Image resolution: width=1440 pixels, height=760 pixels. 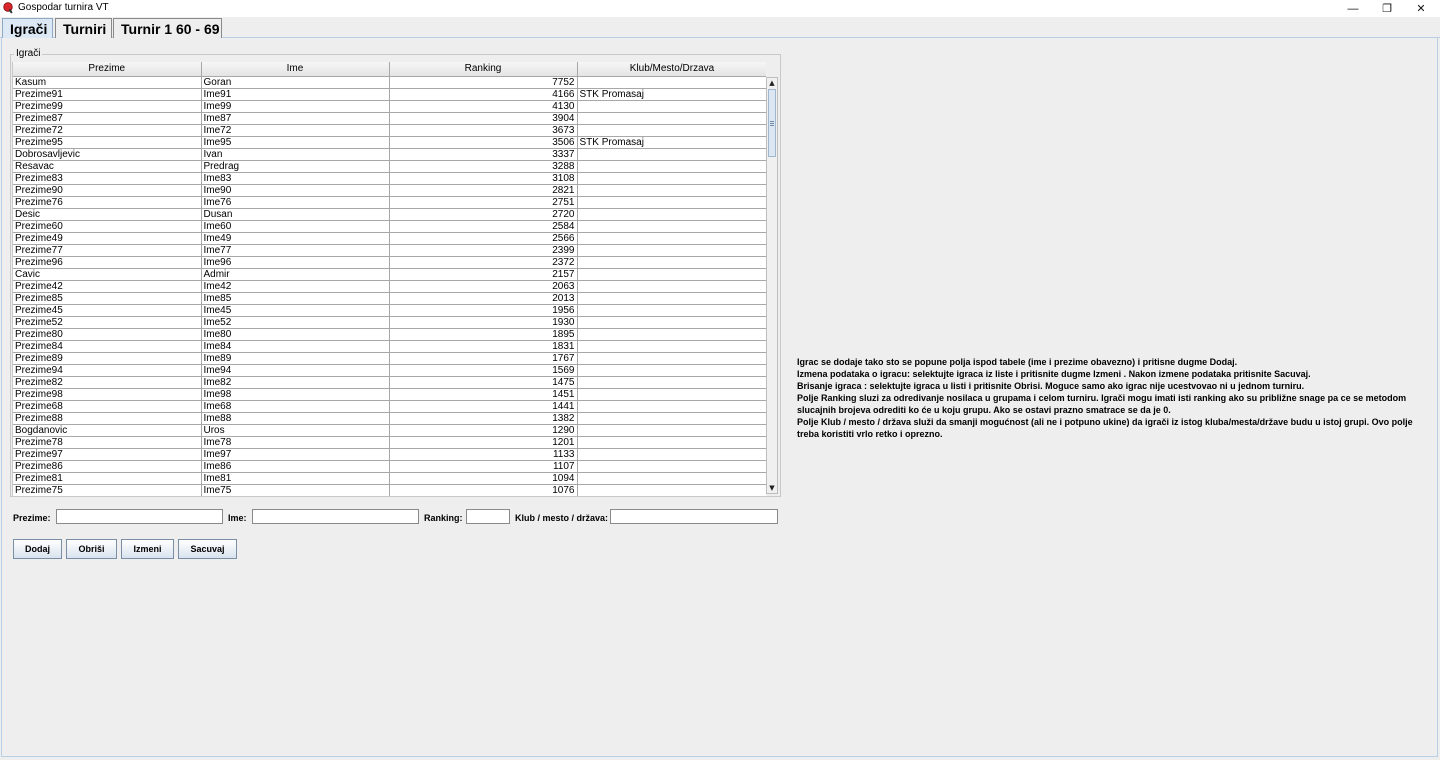 I want to click on table-row: Desic Dusan 2720, so click(x=389, y=214).